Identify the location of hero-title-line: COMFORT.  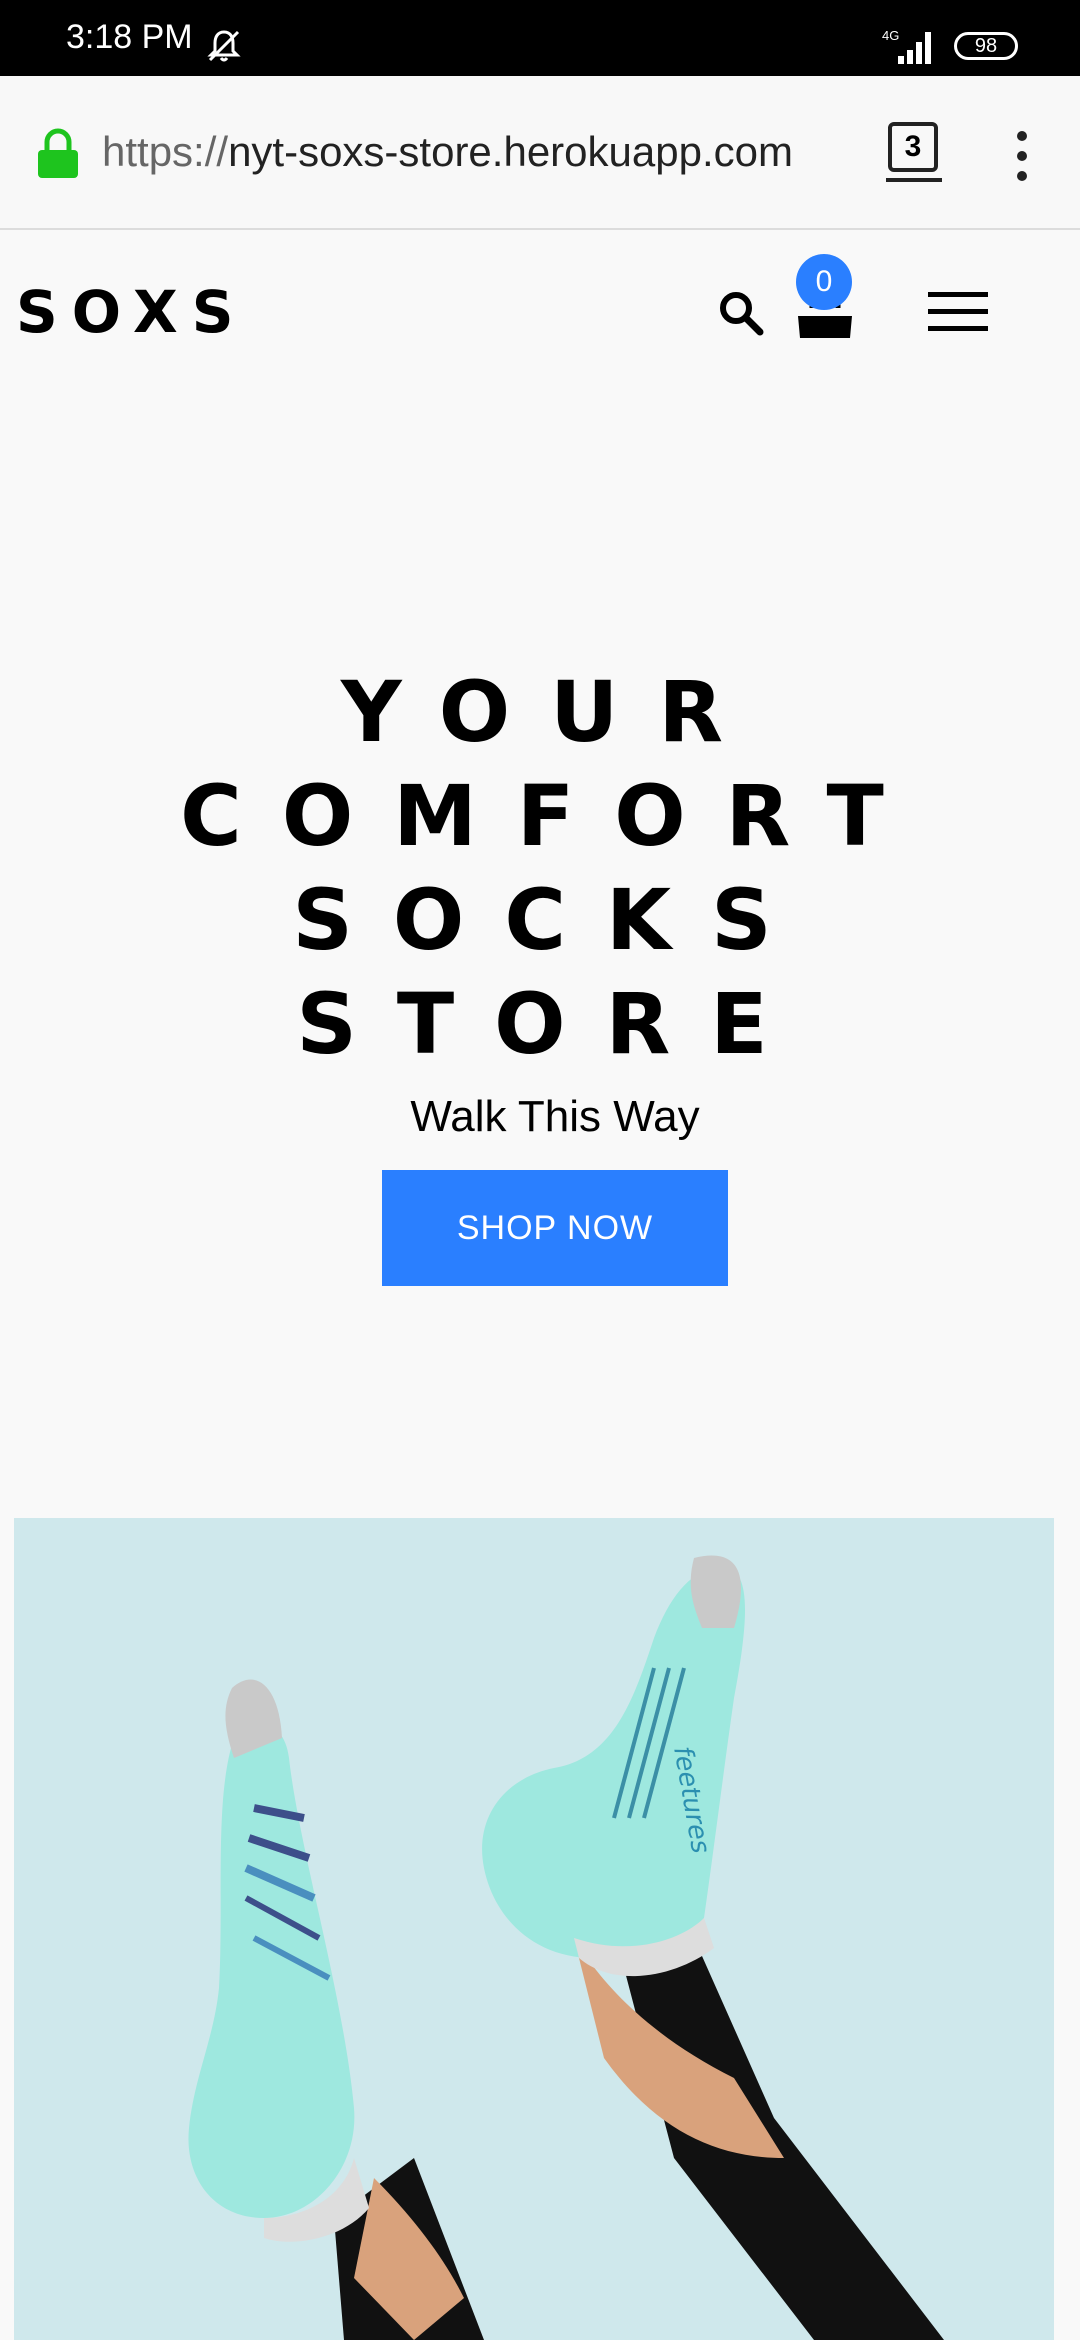
(552, 816).